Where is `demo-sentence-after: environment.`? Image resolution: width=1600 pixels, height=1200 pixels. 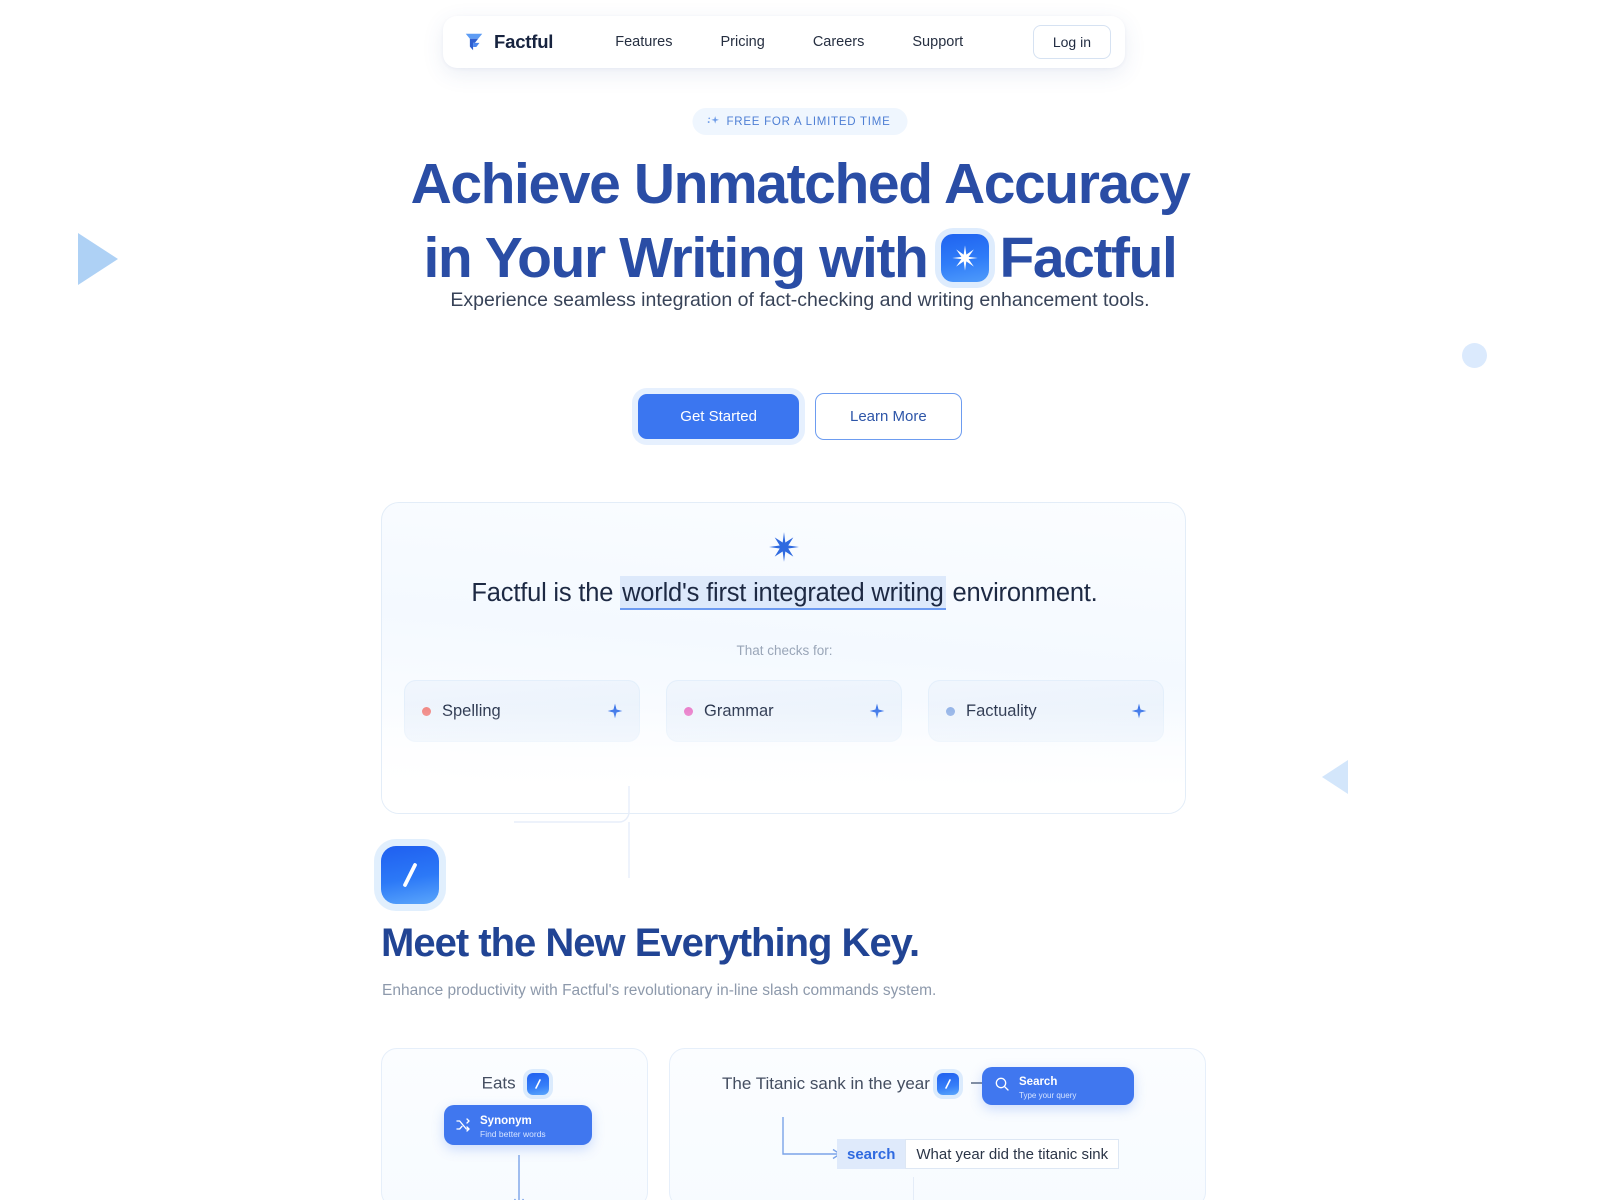
demo-sentence-after: environment. is located at coordinates (1021, 593).